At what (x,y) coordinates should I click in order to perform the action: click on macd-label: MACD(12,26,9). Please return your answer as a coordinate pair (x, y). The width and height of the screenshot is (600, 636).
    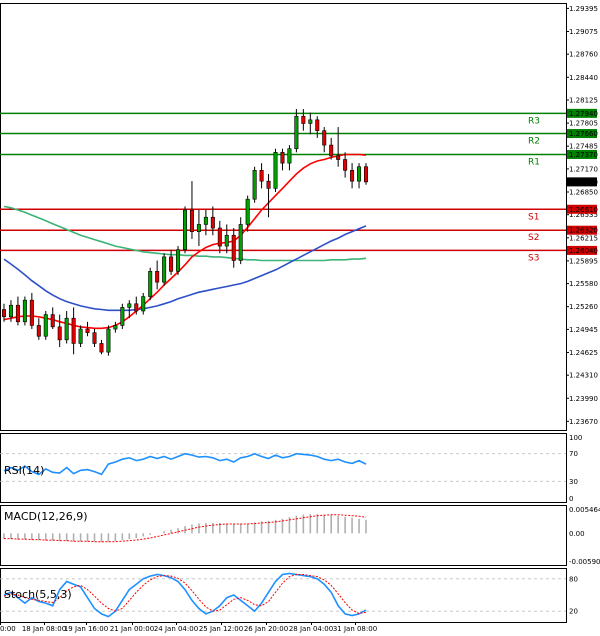
    Looking at the image, I should click on (46, 516).